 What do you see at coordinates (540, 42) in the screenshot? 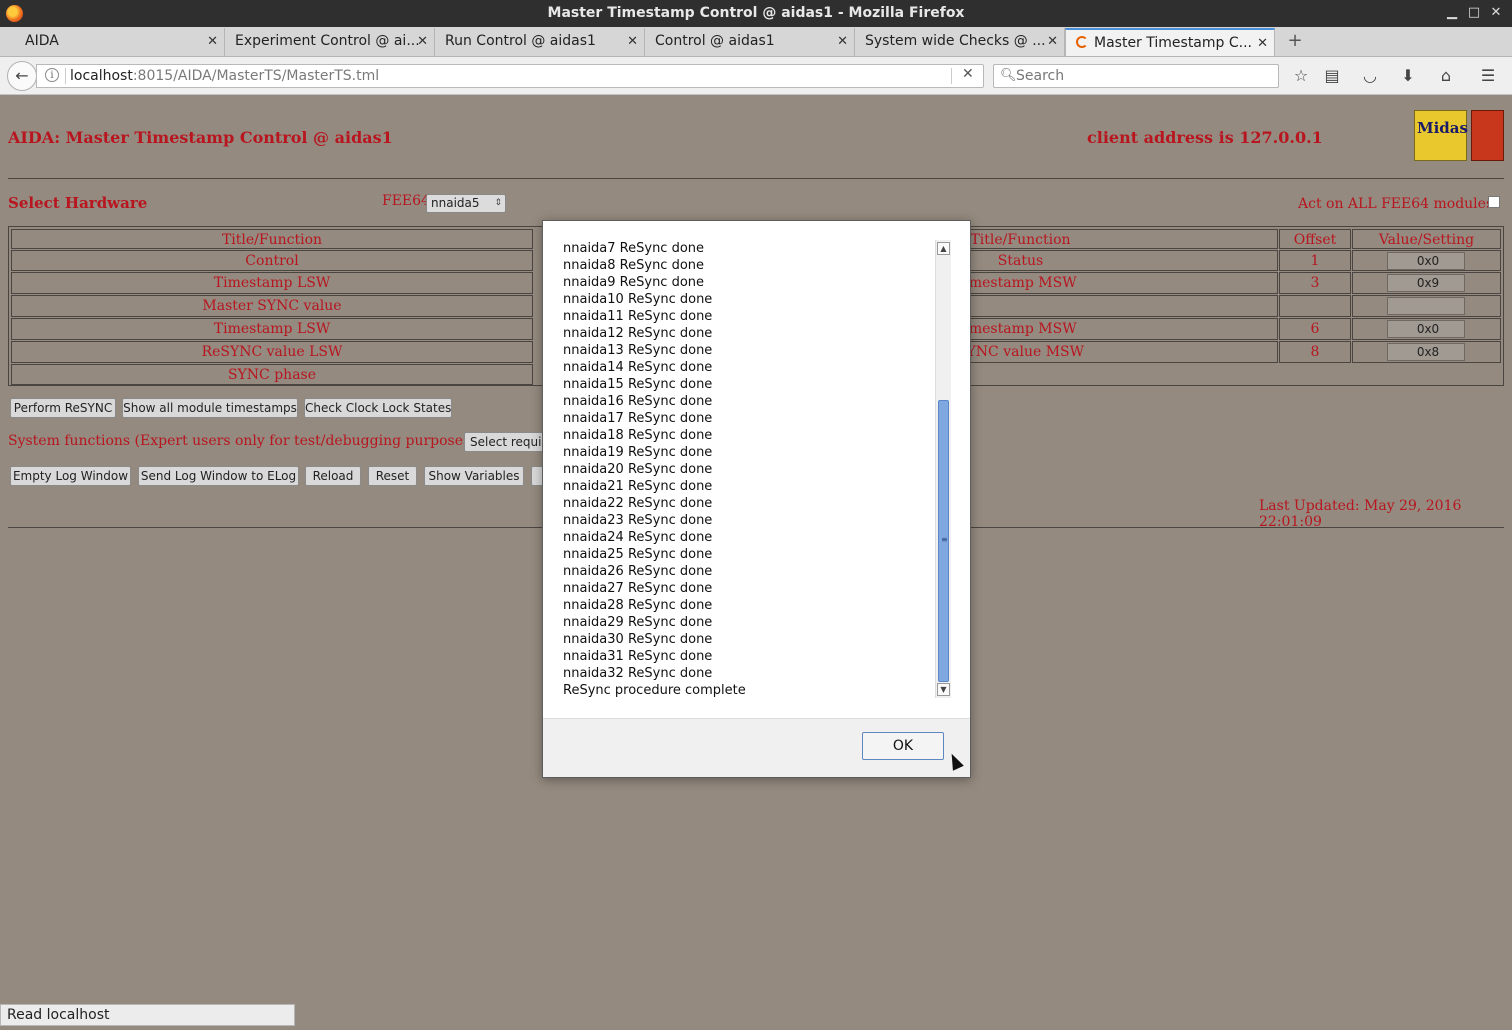
I see `tab-run-control: Run Control @ aidas1 ✕` at bounding box center [540, 42].